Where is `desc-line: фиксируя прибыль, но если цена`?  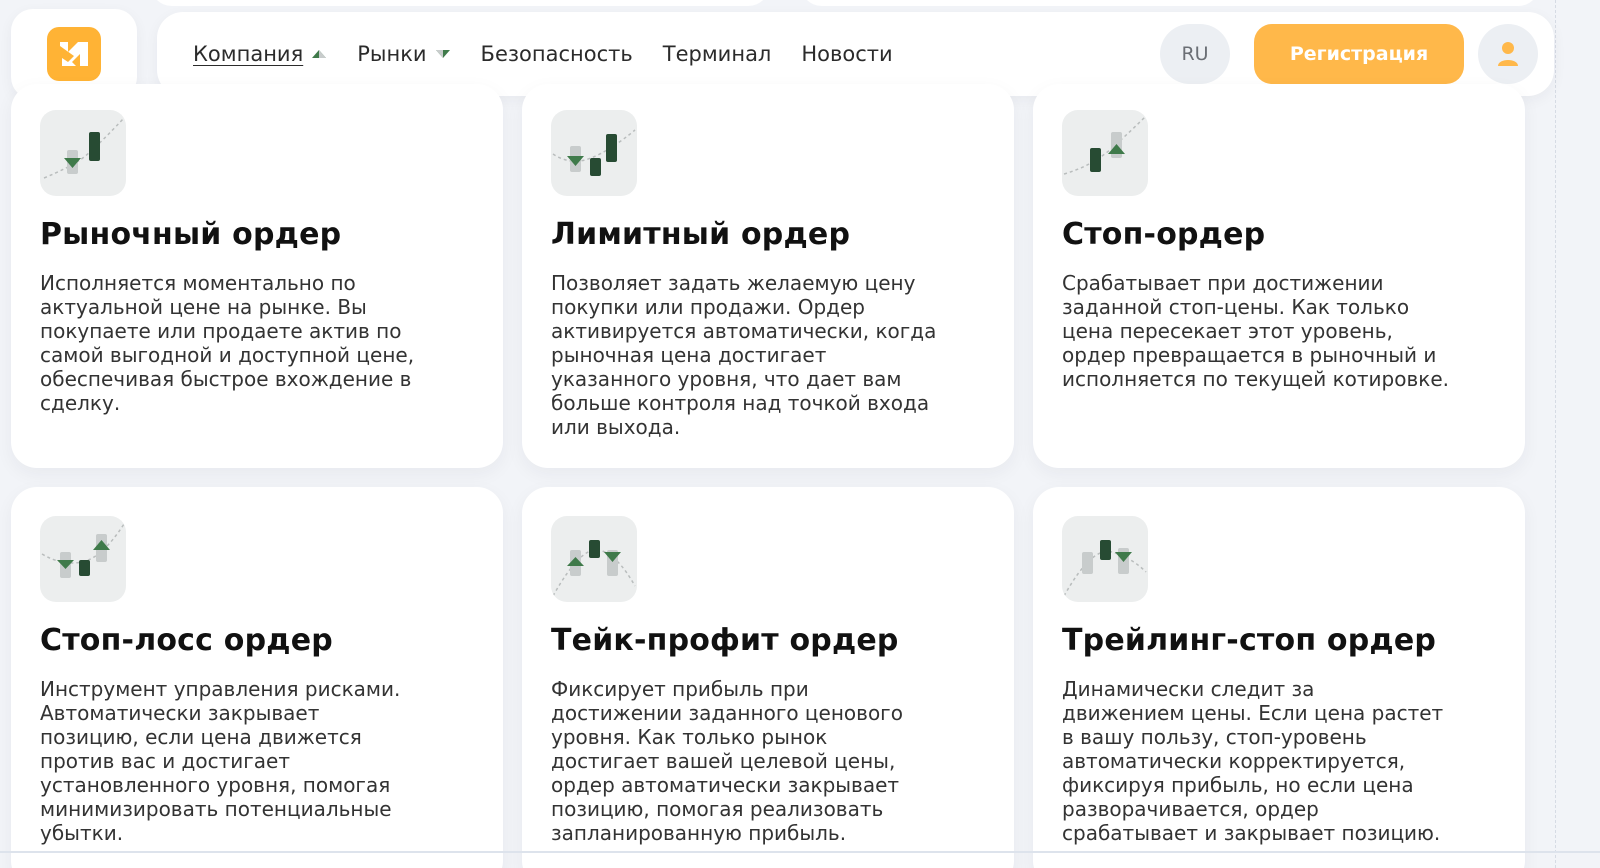
desc-line: фиксируя прибыль, но если цена is located at coordinates (1238, 785).